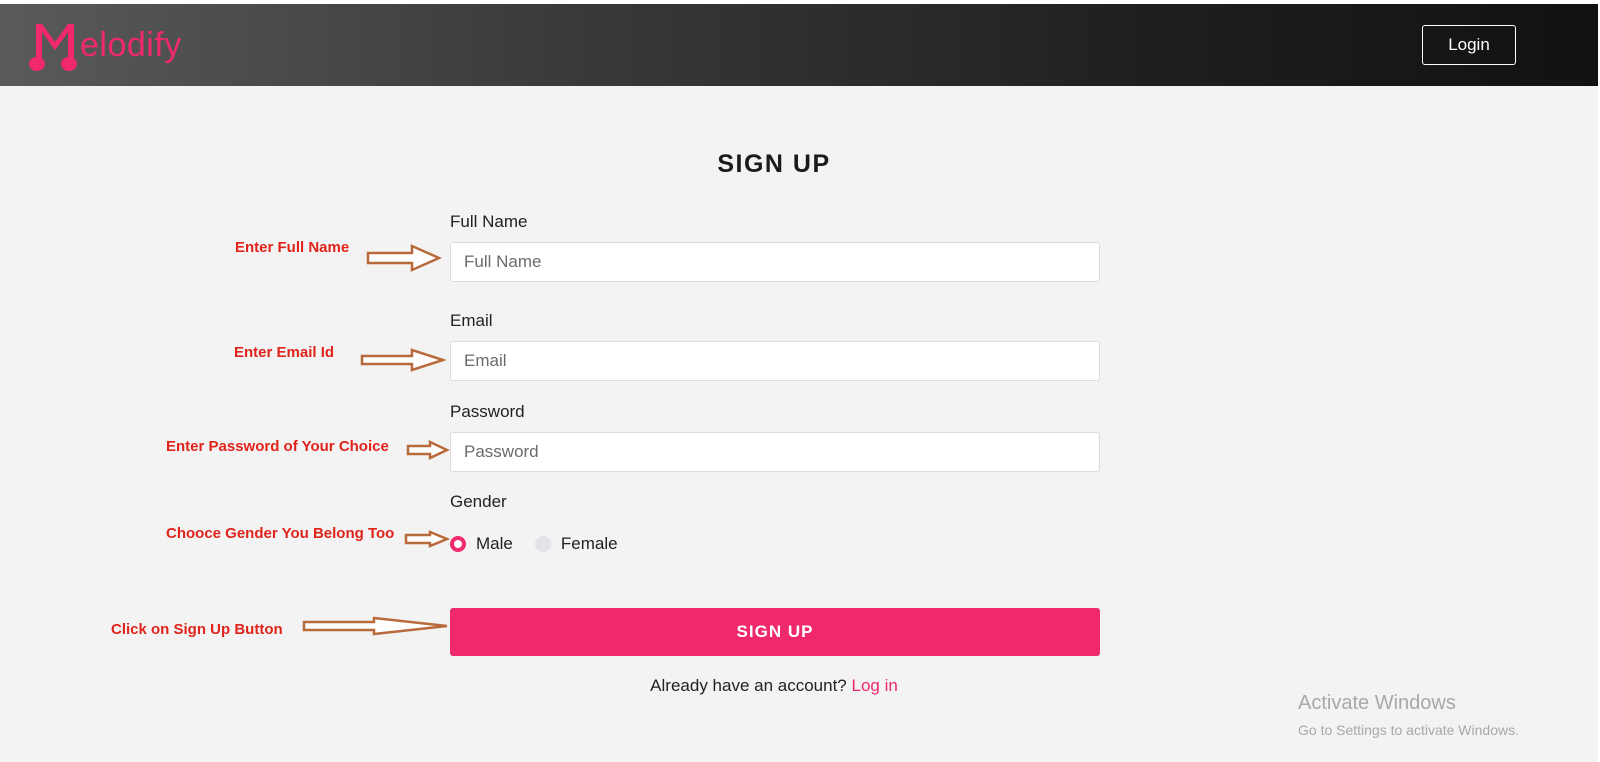  Describe the element at coordinates (589, 543) in the screenshot. I see `gender-option-label: Female` at that location.